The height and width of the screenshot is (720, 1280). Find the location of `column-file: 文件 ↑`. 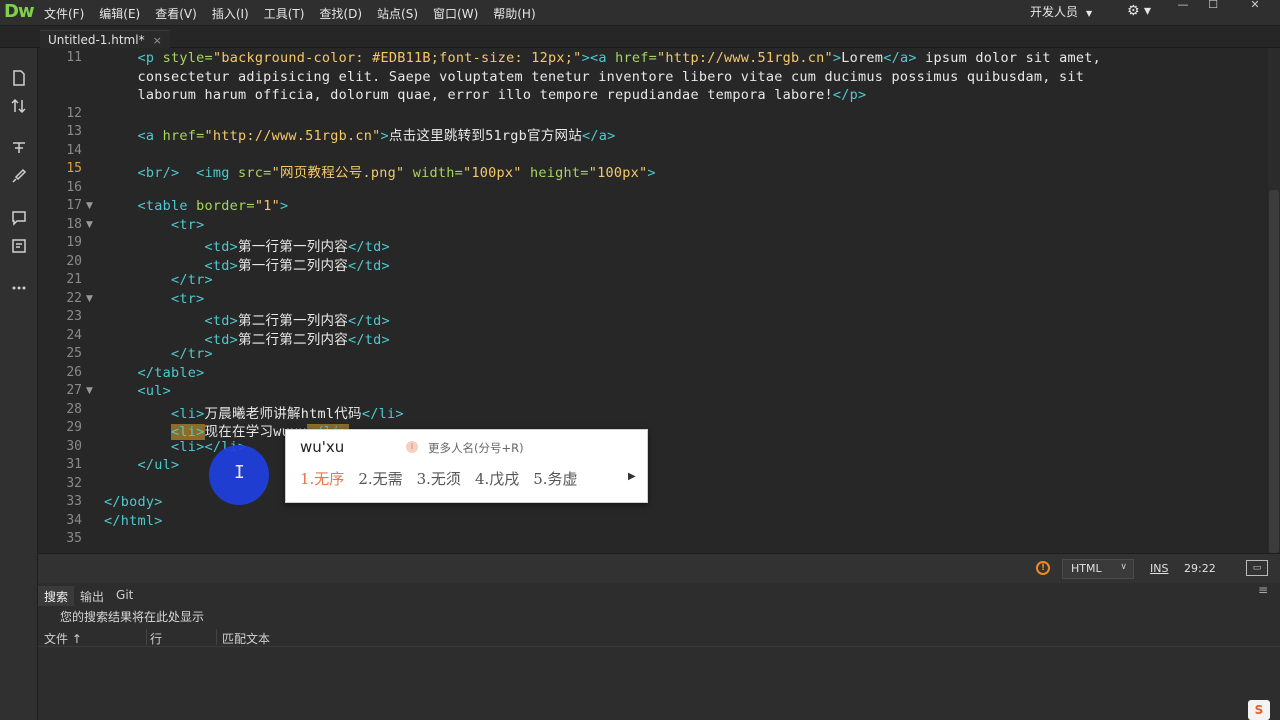

column-file: 文件 ↑ is located at coordinates (63, 638).